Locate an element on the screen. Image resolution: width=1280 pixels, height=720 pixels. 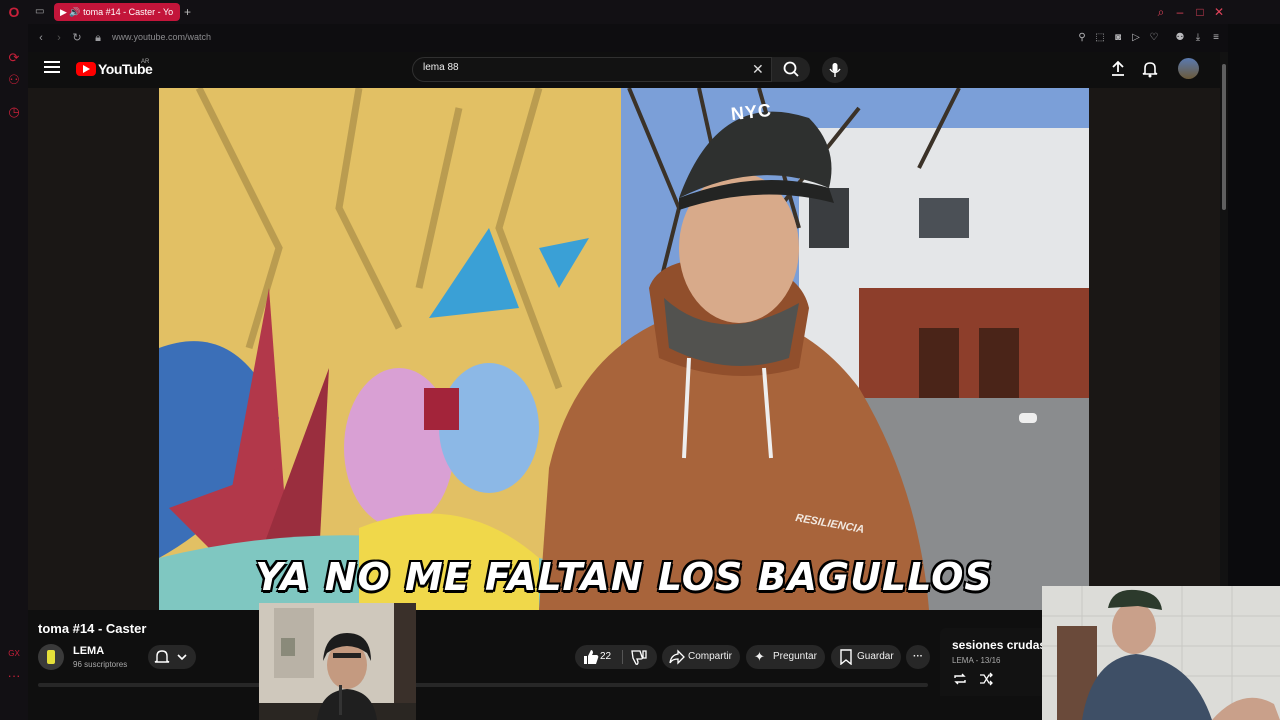
thumbs-up-icon is located at coordinates (591, 657).